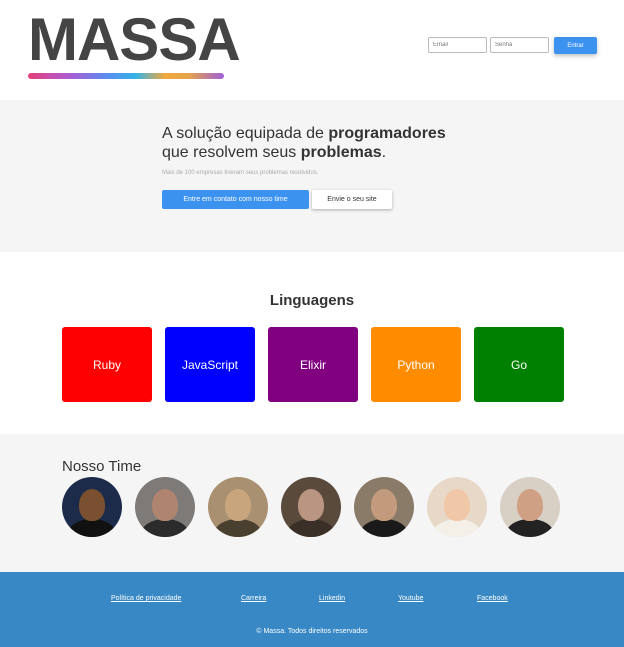 Image resolution: width=624 pixels, height=647 pixels. Describe the element at coordinates (126, 76) in the screenshot. I see `logo-gradient-bar` at that location.